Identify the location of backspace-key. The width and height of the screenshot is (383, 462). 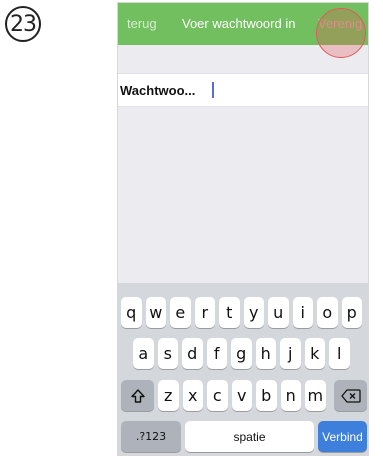
(350, 395).